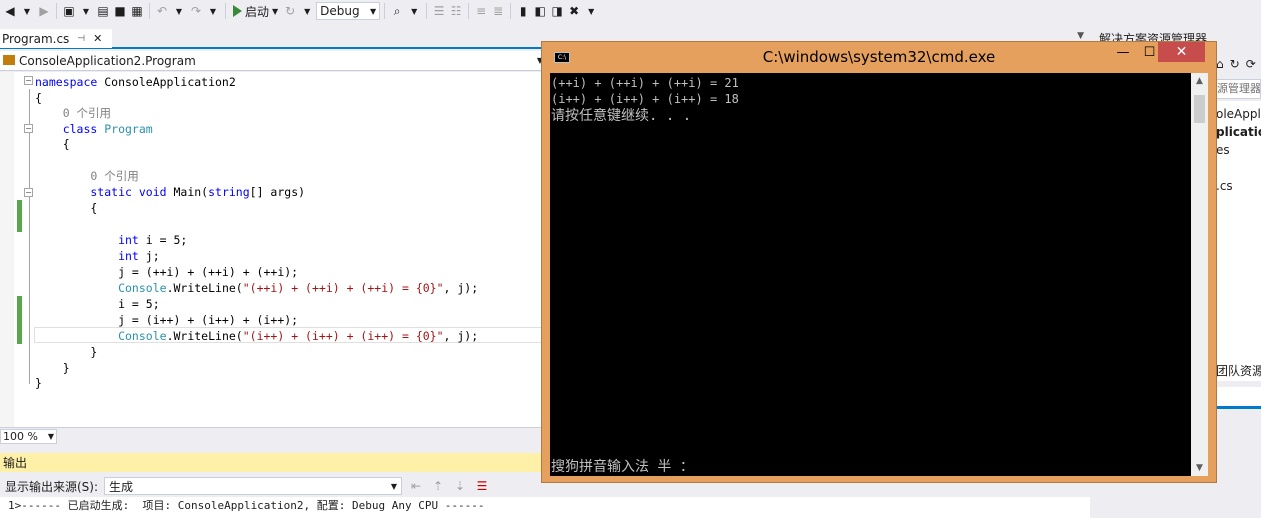 The image size is (1261, 518). Describe the element at coordinates (9, 59) in the screenshot. I see `class-icon` at that location.